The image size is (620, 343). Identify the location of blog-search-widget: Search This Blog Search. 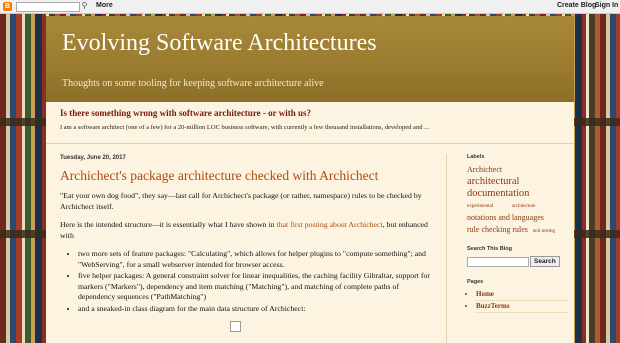
(517, 256).